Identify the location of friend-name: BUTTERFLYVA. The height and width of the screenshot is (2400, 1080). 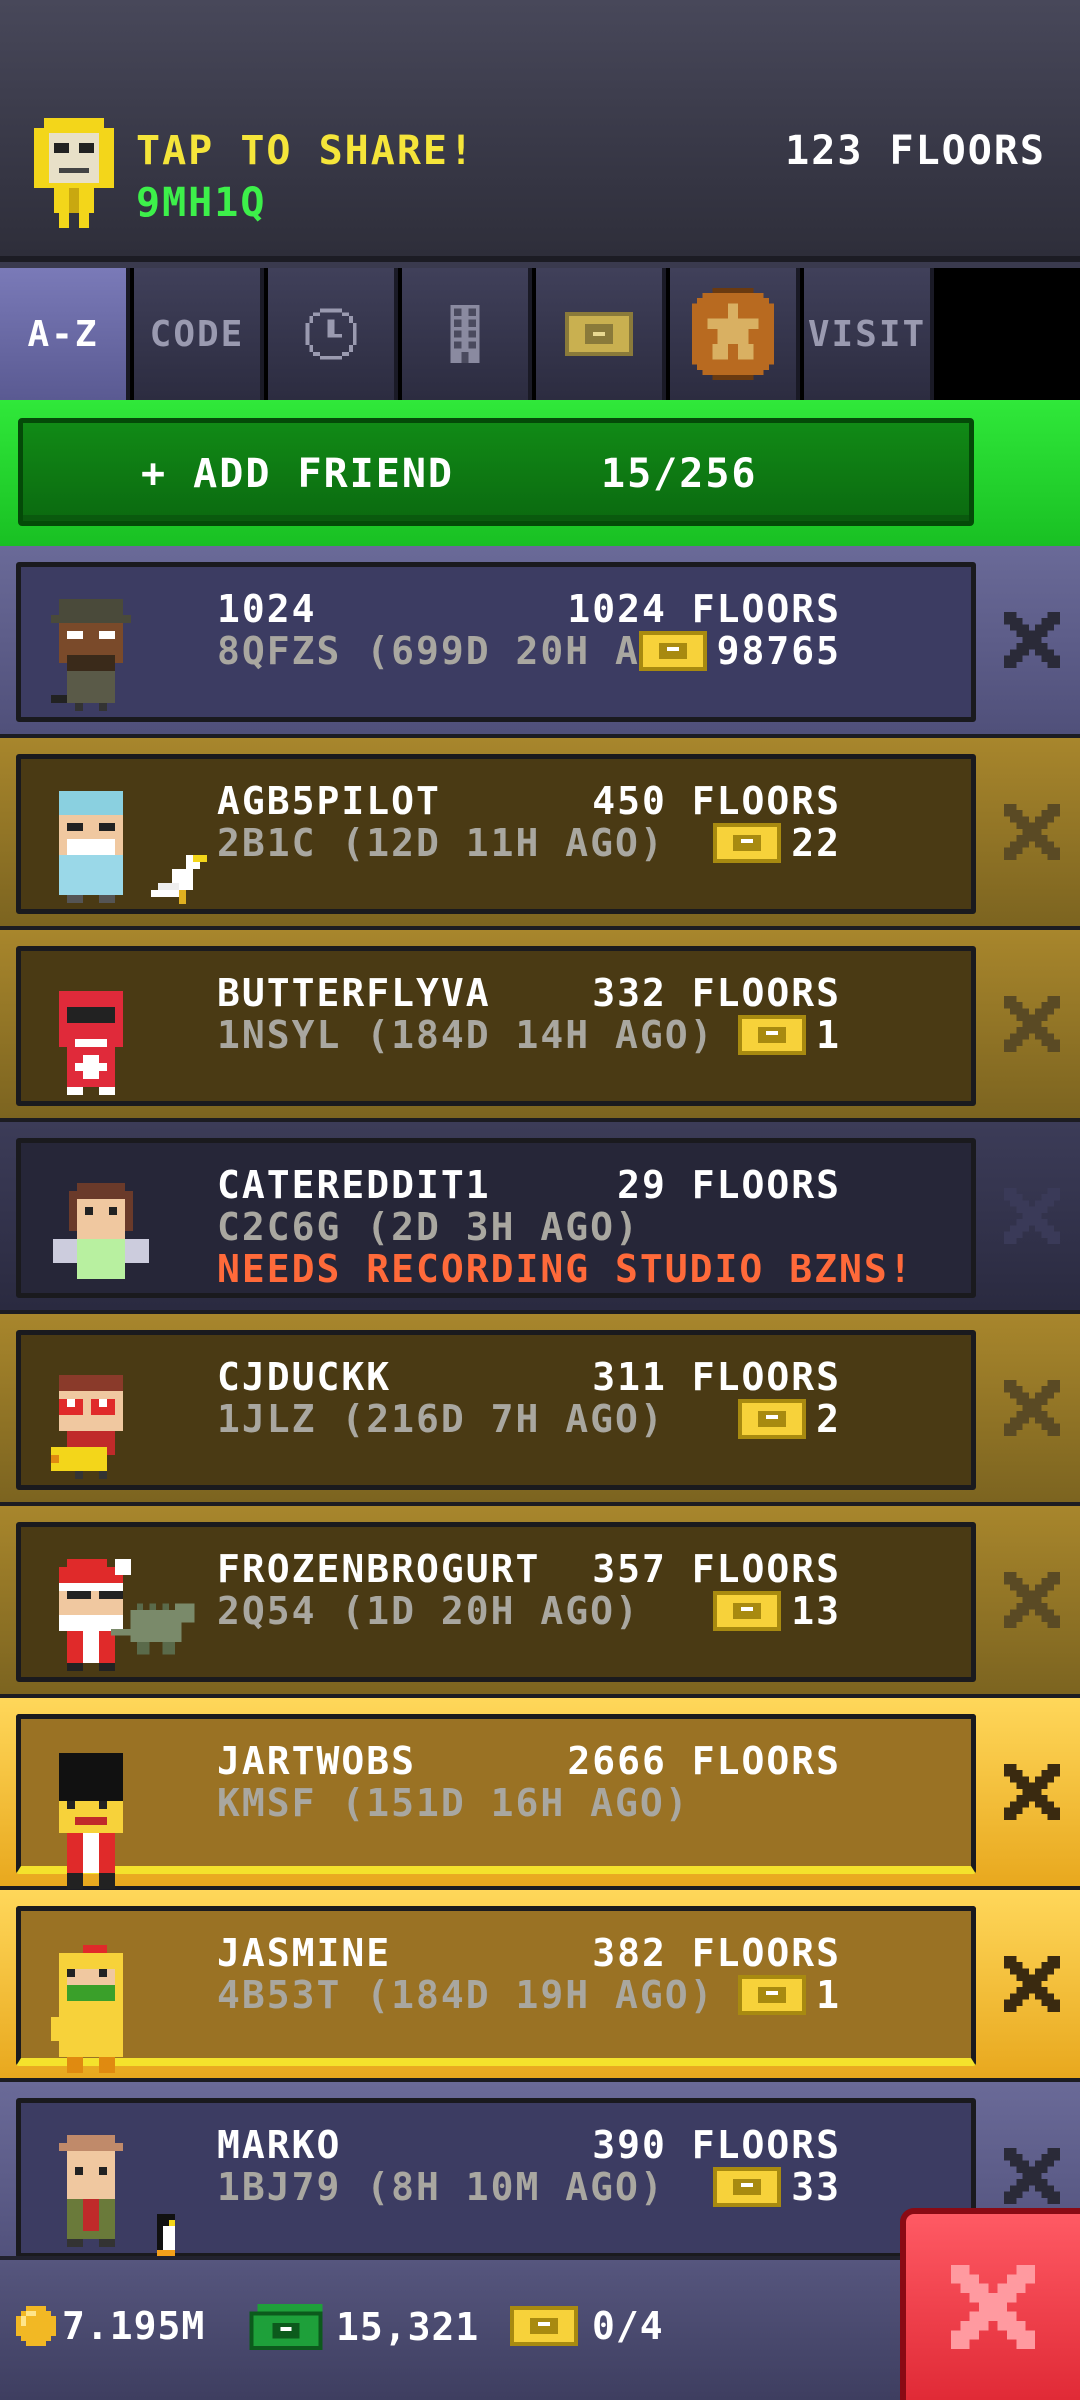
(354, 993).